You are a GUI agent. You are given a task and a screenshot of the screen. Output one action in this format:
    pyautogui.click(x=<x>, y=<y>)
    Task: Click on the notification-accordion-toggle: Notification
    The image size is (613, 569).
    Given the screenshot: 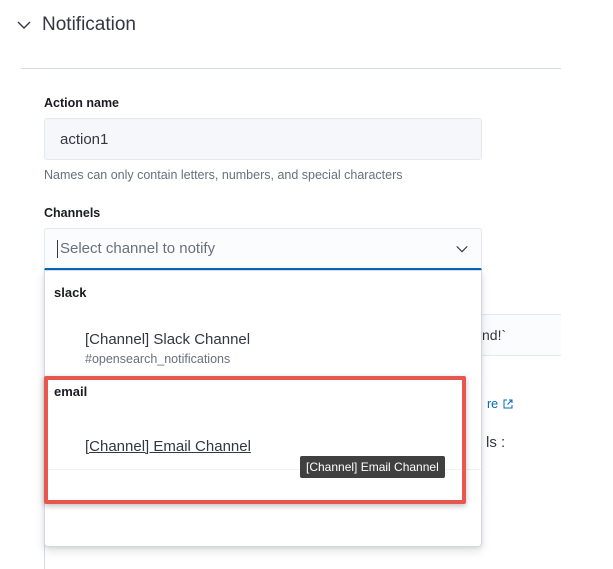 What is the action you would take?
    pyautogui.click(x=76, y=25)
    